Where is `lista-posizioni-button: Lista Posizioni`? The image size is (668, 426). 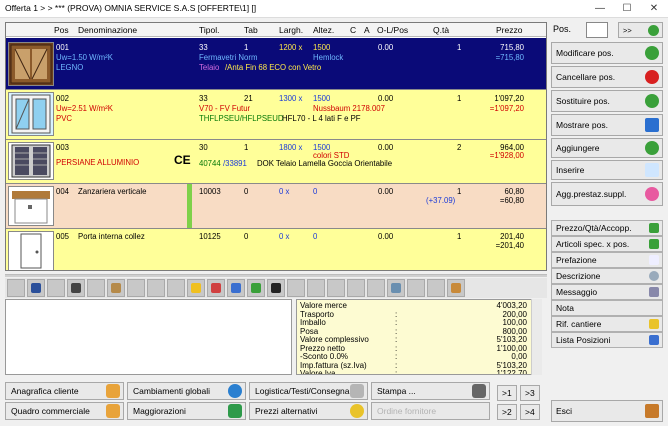
lista-posizioni-button: Lista Posizioni is located at coordinates (607, 340).